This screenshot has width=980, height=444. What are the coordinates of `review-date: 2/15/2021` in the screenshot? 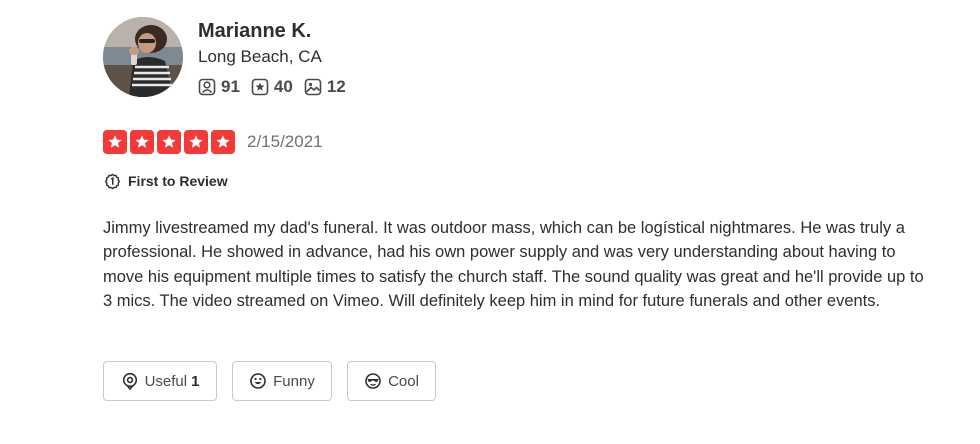 It's located at (285, 141).